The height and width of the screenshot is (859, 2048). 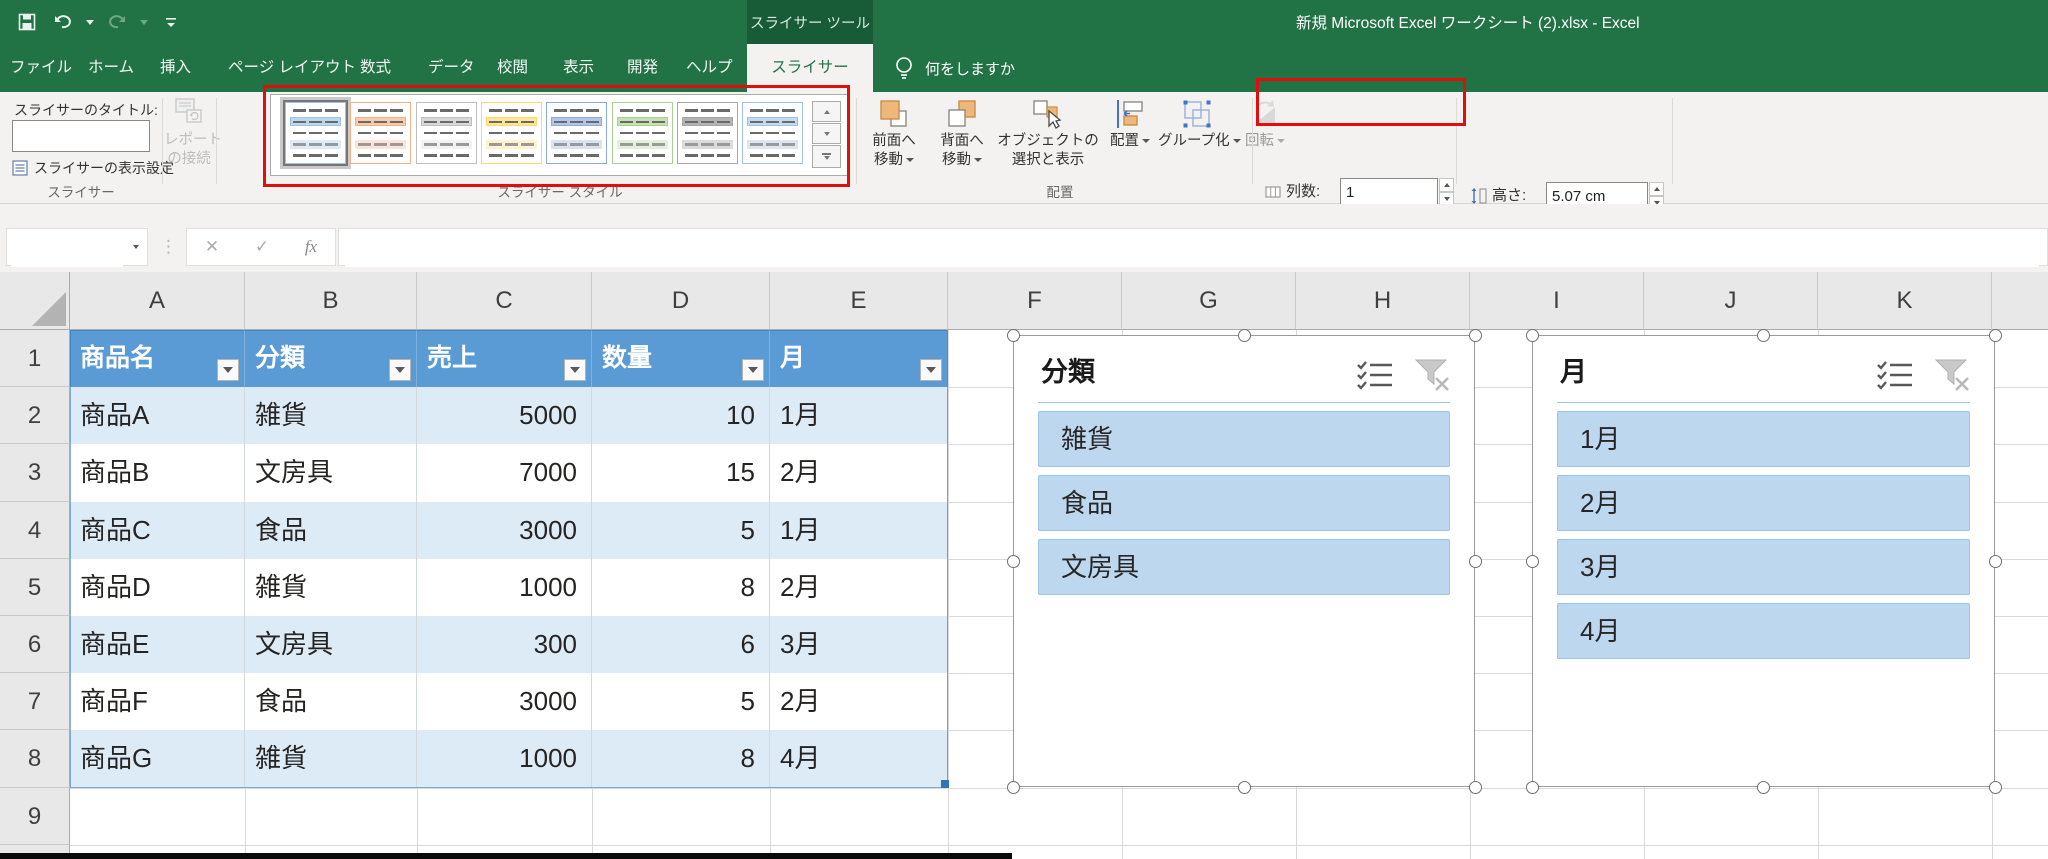 I want to click on table-cell: 商品B, so click(x=157, y=473).